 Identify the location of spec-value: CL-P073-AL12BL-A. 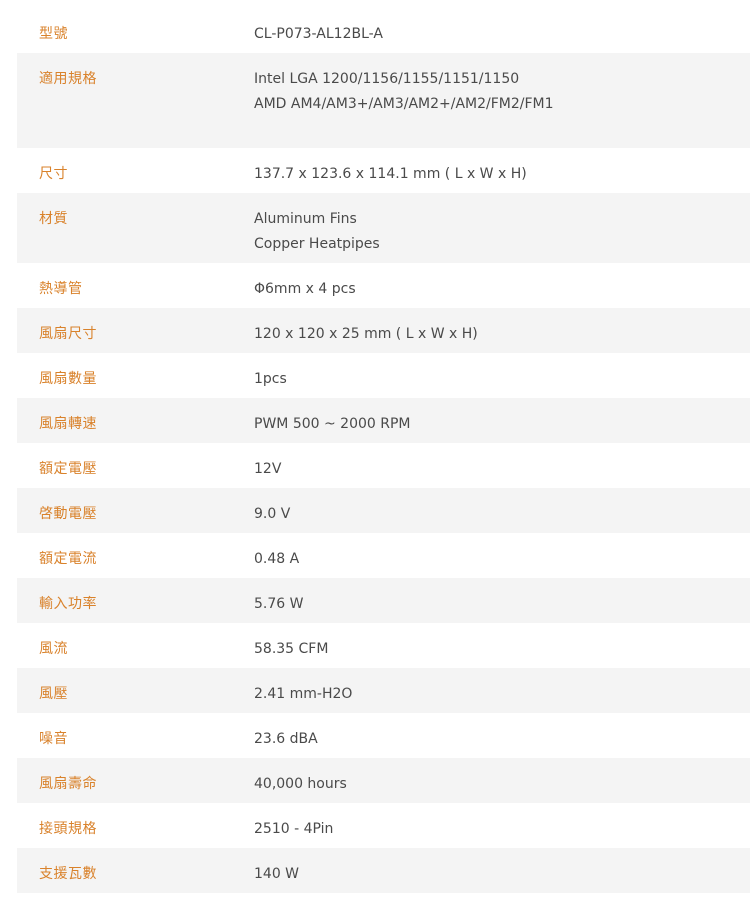
(502, 34).